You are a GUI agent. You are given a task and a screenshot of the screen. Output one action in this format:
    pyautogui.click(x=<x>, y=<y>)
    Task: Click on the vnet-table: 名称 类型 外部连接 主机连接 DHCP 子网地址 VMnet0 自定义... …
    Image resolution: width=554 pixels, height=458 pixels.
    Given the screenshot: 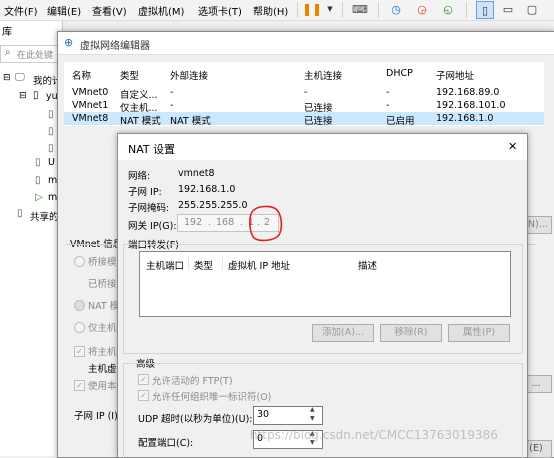 What is the action you would take?
    pyautogui.click(x=304, y=94)
    